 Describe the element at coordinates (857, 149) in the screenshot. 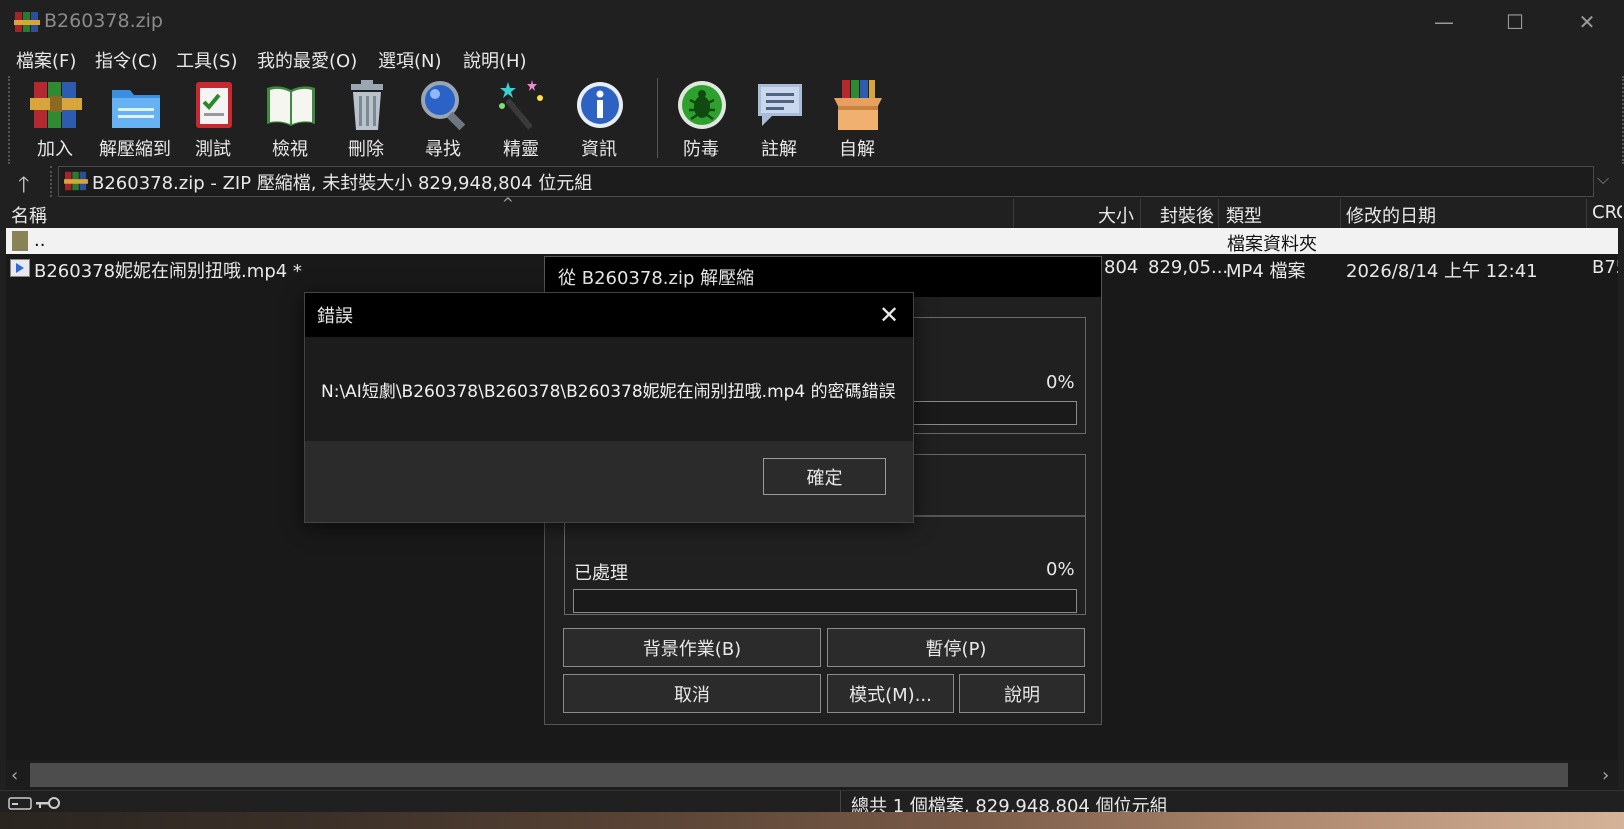

I see `sfx-label: 自解` at that location.